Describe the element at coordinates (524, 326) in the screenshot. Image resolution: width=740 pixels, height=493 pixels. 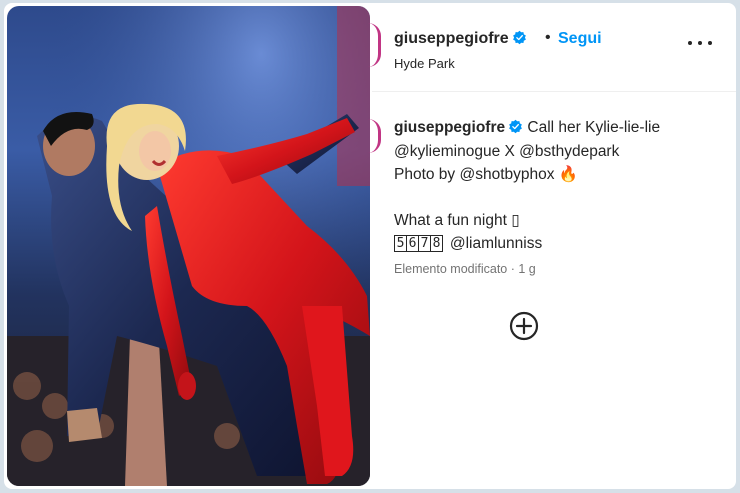
I see `add-comment-icon` at that location.